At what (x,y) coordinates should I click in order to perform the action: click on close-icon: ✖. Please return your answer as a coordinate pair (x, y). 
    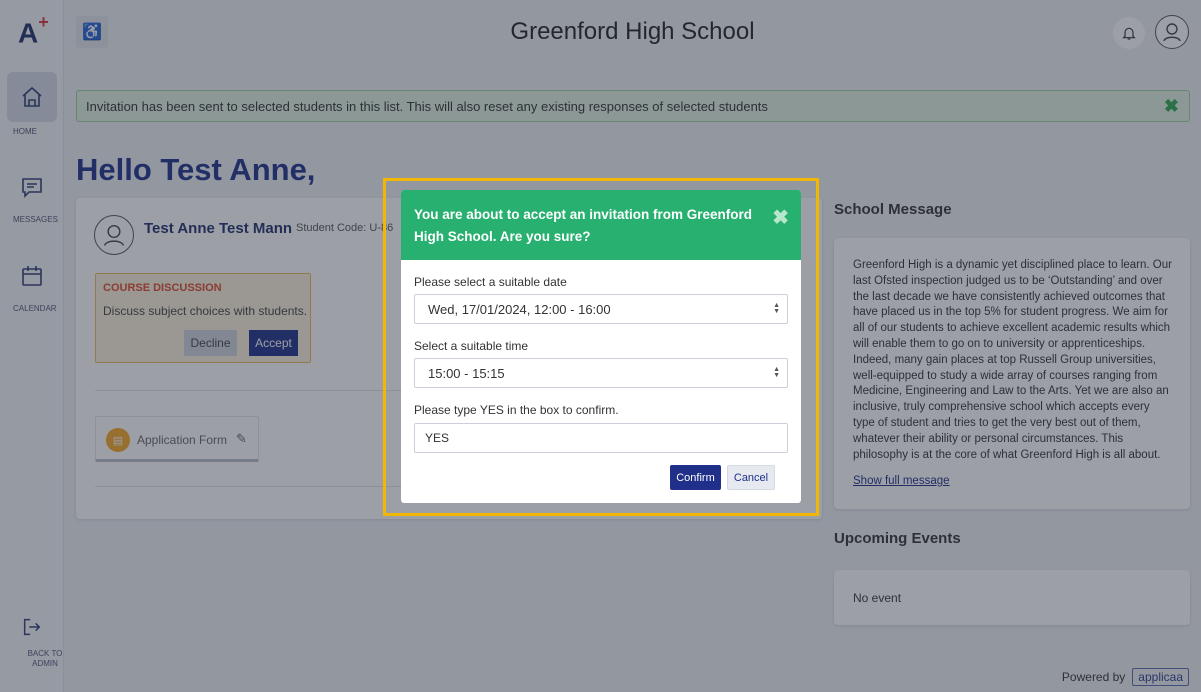
    Looking at the image, I should click on (780, 217).